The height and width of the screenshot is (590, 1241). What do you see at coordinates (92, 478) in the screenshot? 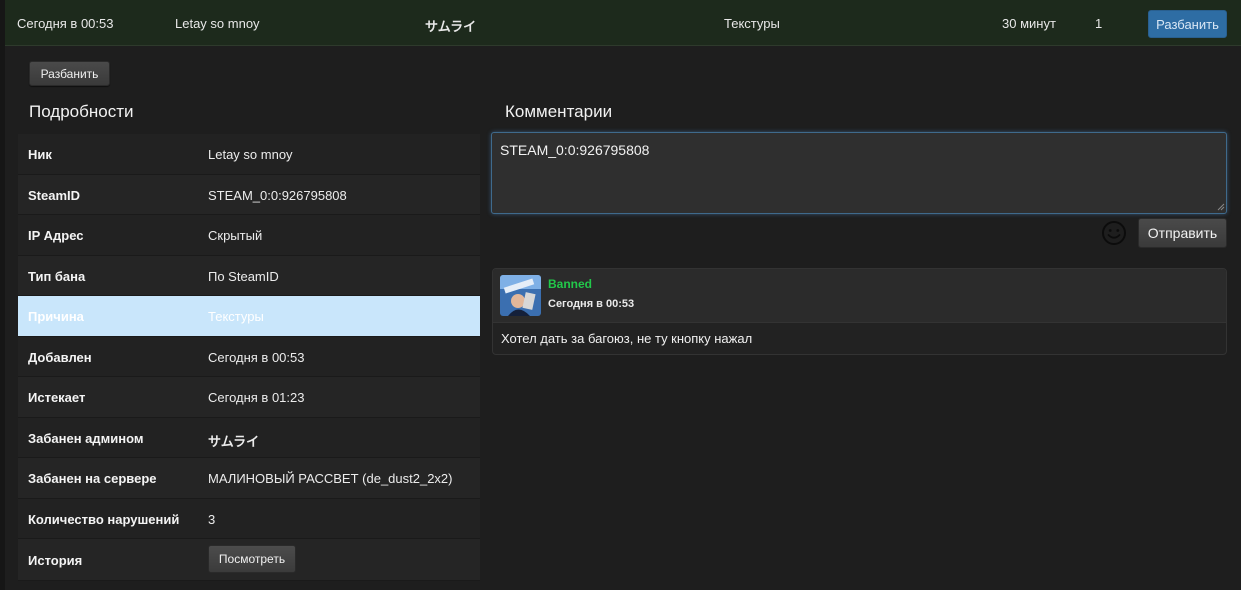
I see `detail-label: Забанен на сервере` at bounding box center [92, 478].